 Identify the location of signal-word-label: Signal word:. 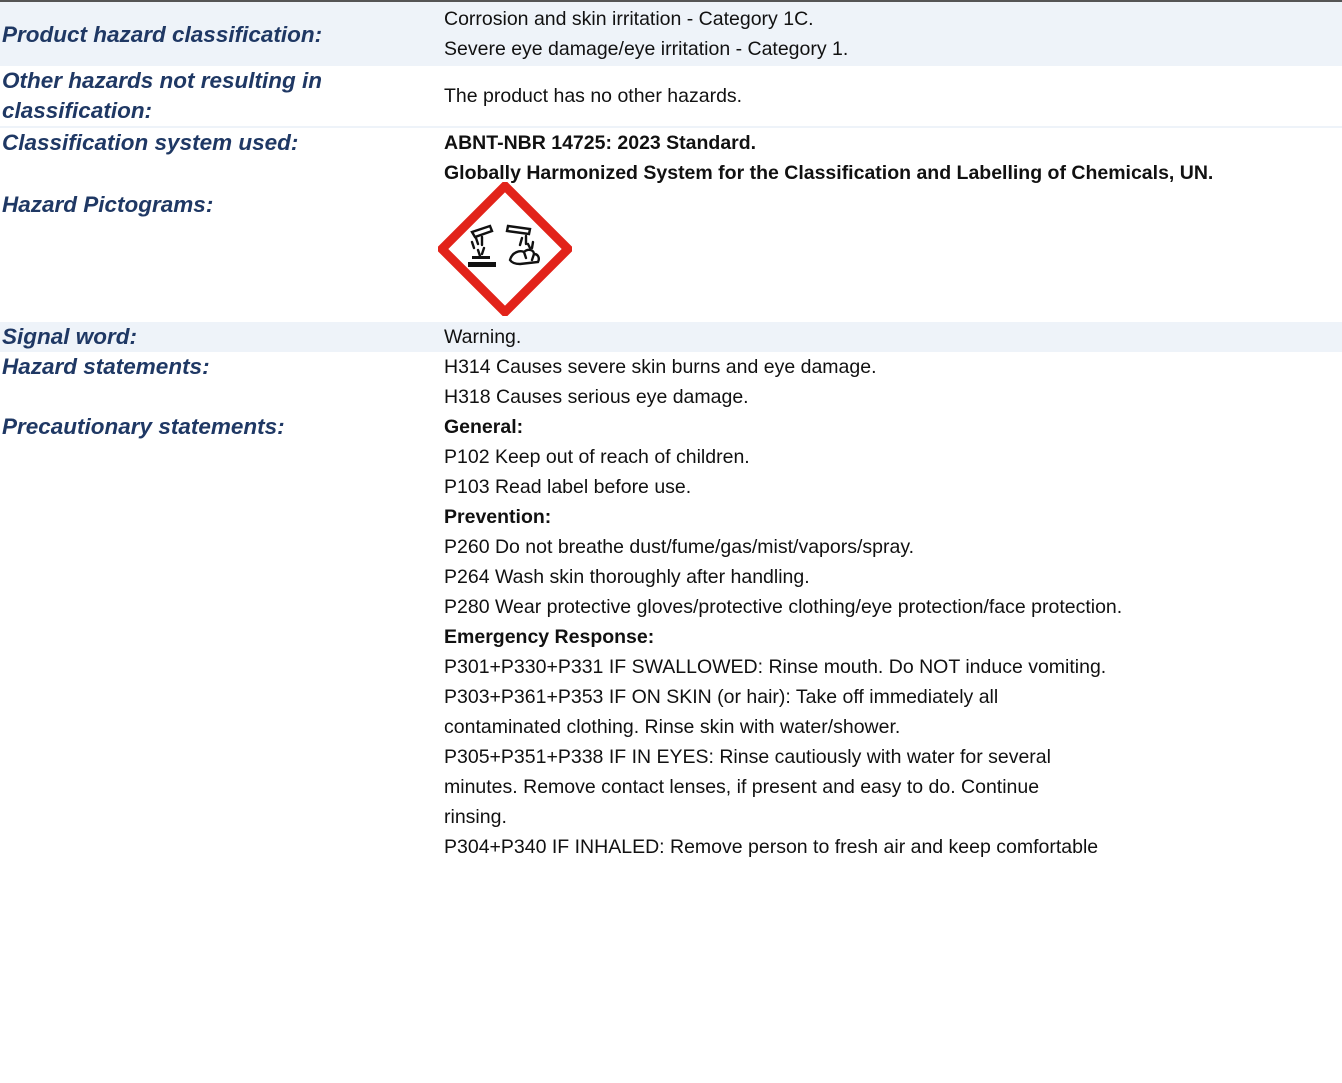
(69, 336).